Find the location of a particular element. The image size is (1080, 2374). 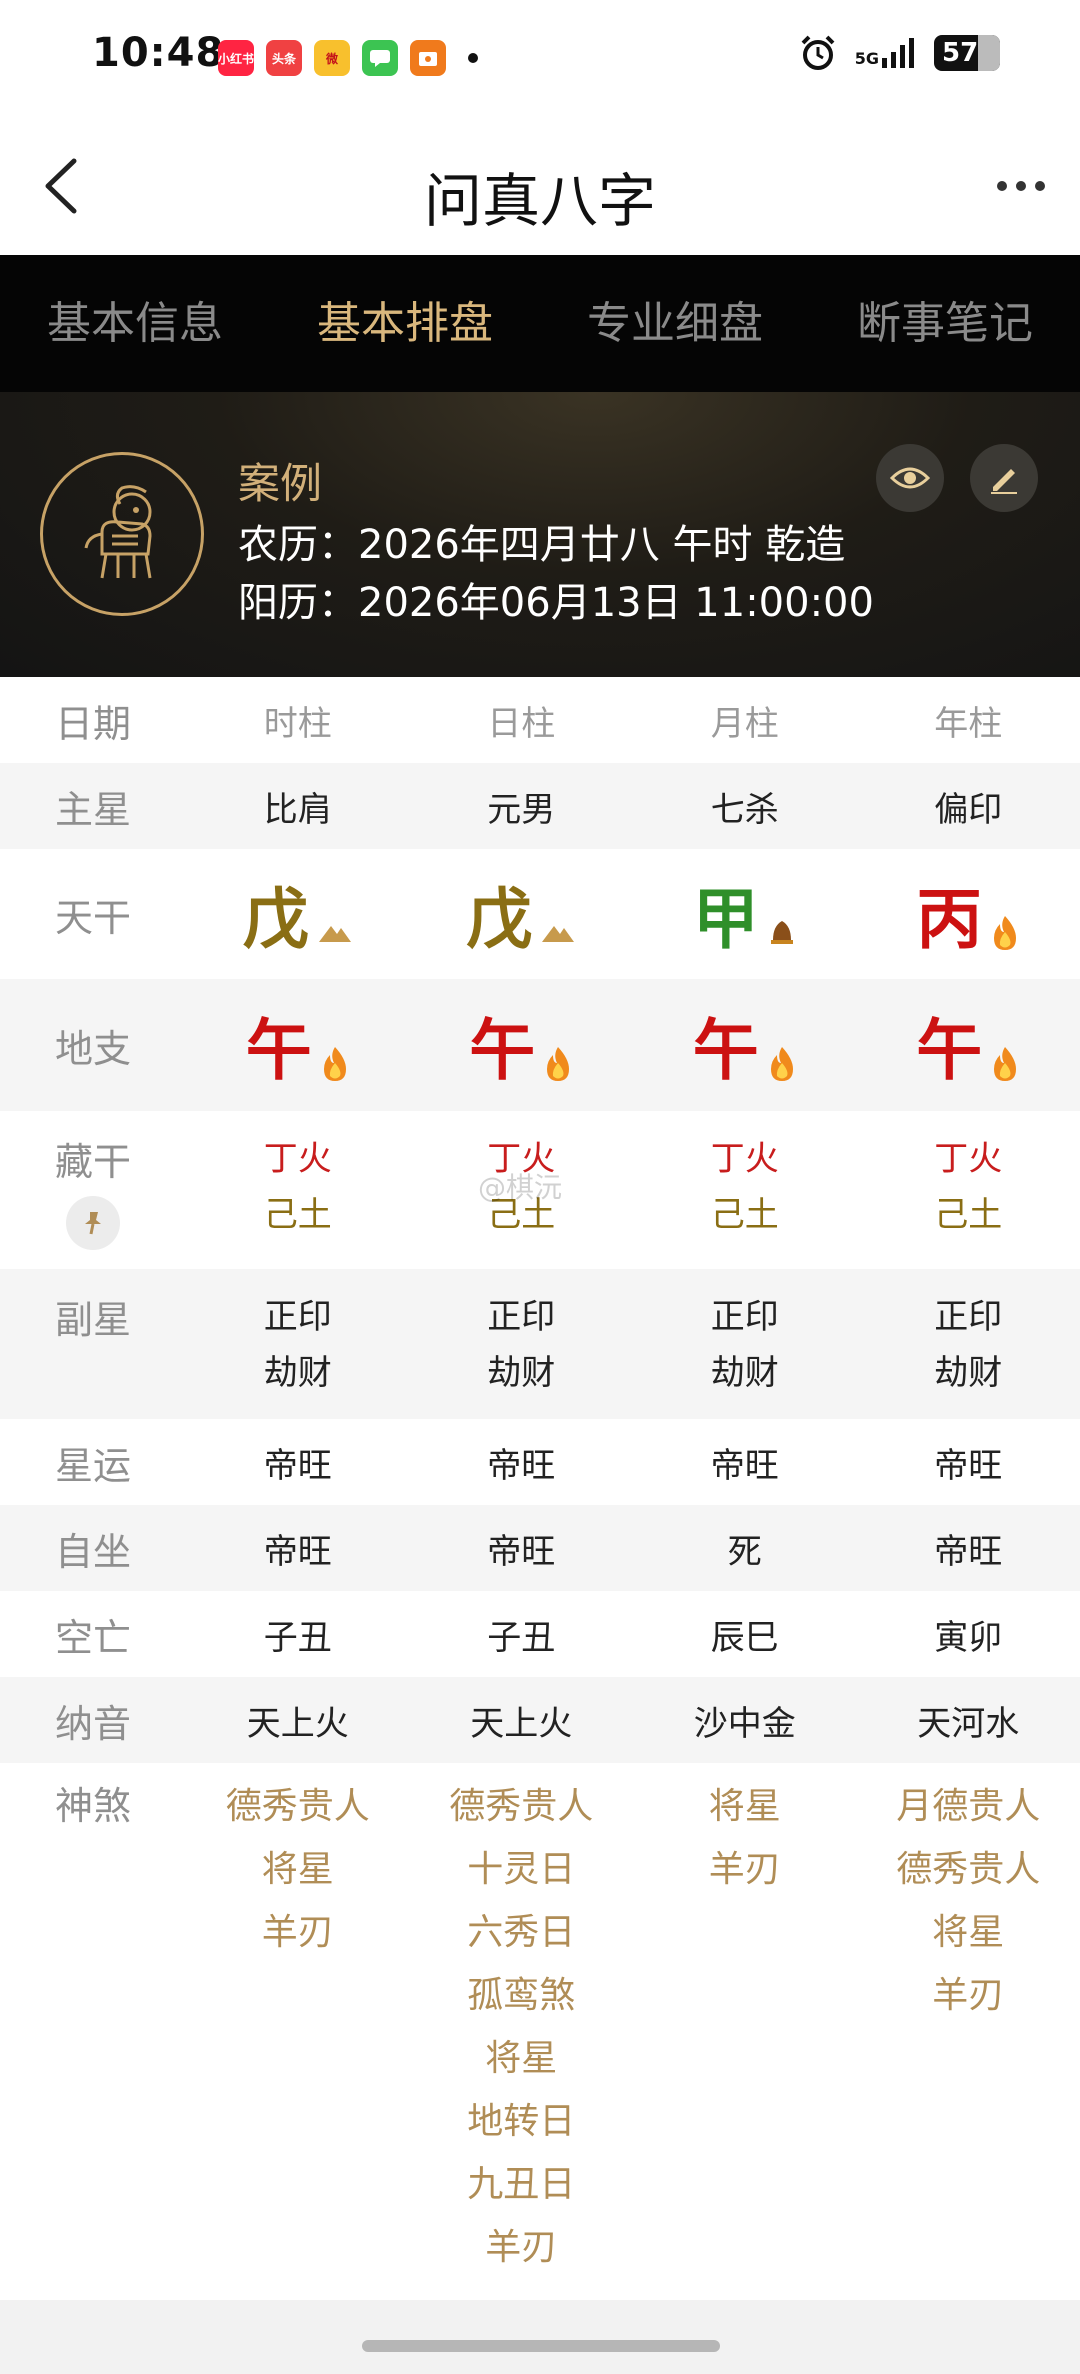

col-header-year: 年柱 is located at coordinates (968, 723).